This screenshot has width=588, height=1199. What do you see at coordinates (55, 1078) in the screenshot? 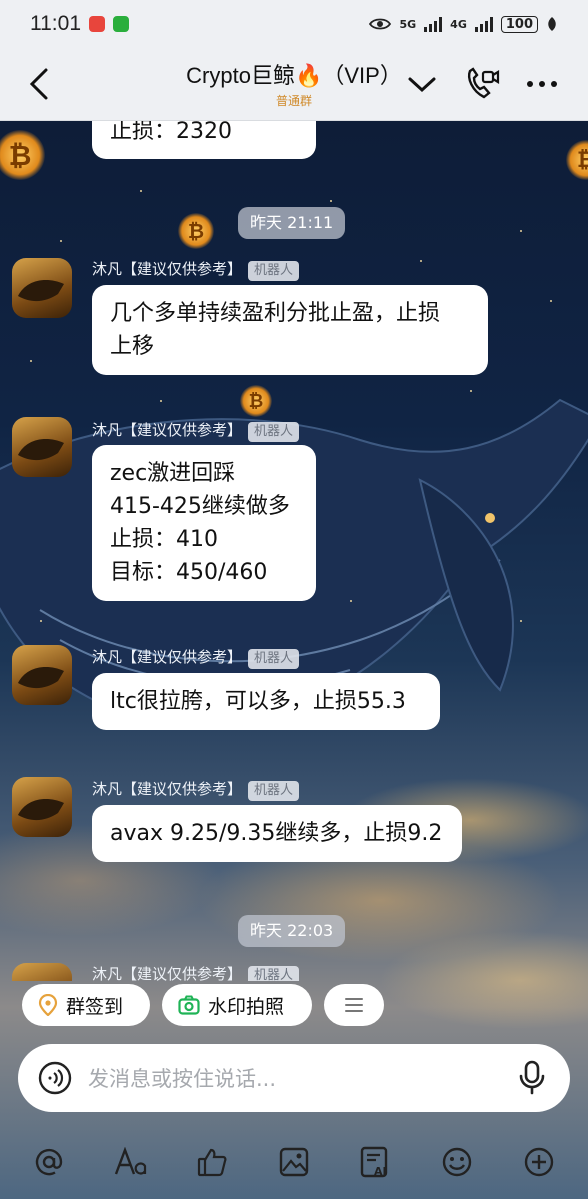
I see `voice-input-icon` at bounding box center [55, 1078].